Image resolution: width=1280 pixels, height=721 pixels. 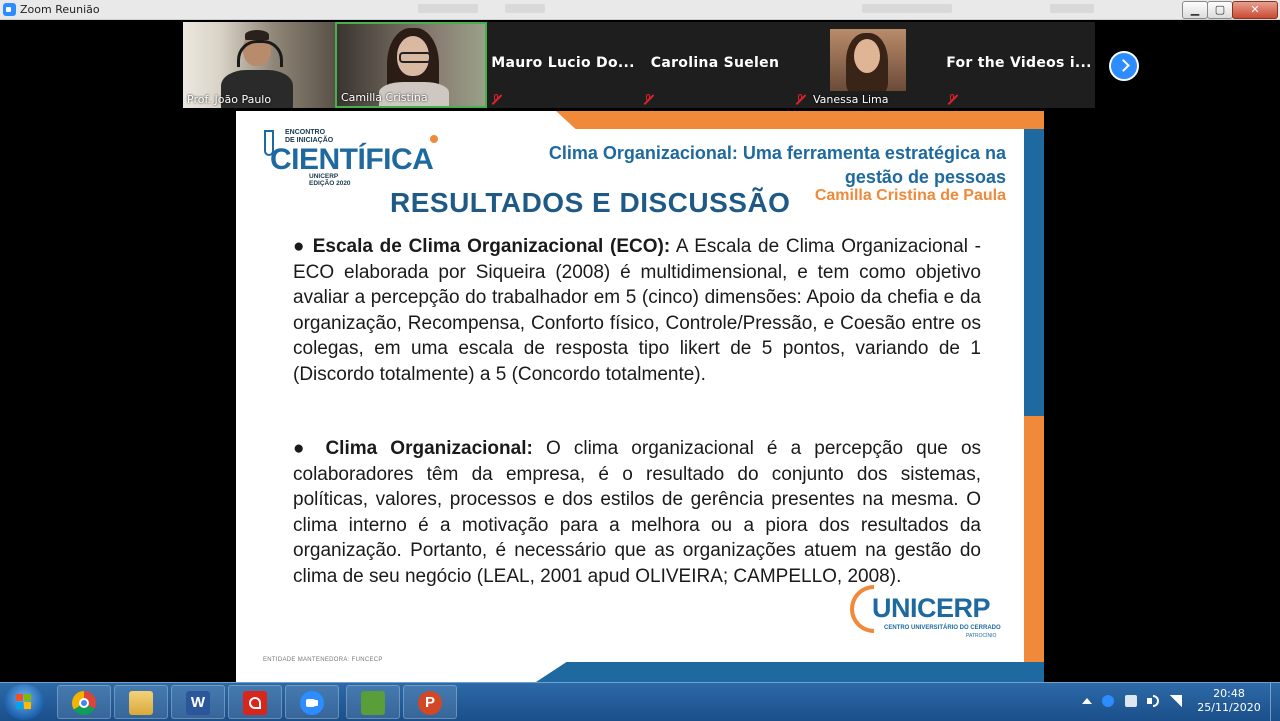 I want to click on zoom-tray-icon, so click(x=1108, y=701).